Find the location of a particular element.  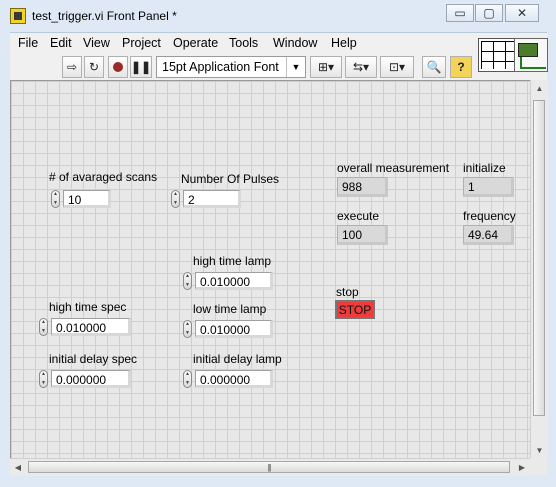

minimize-button: ▭ is located at coordinates (460, 13).